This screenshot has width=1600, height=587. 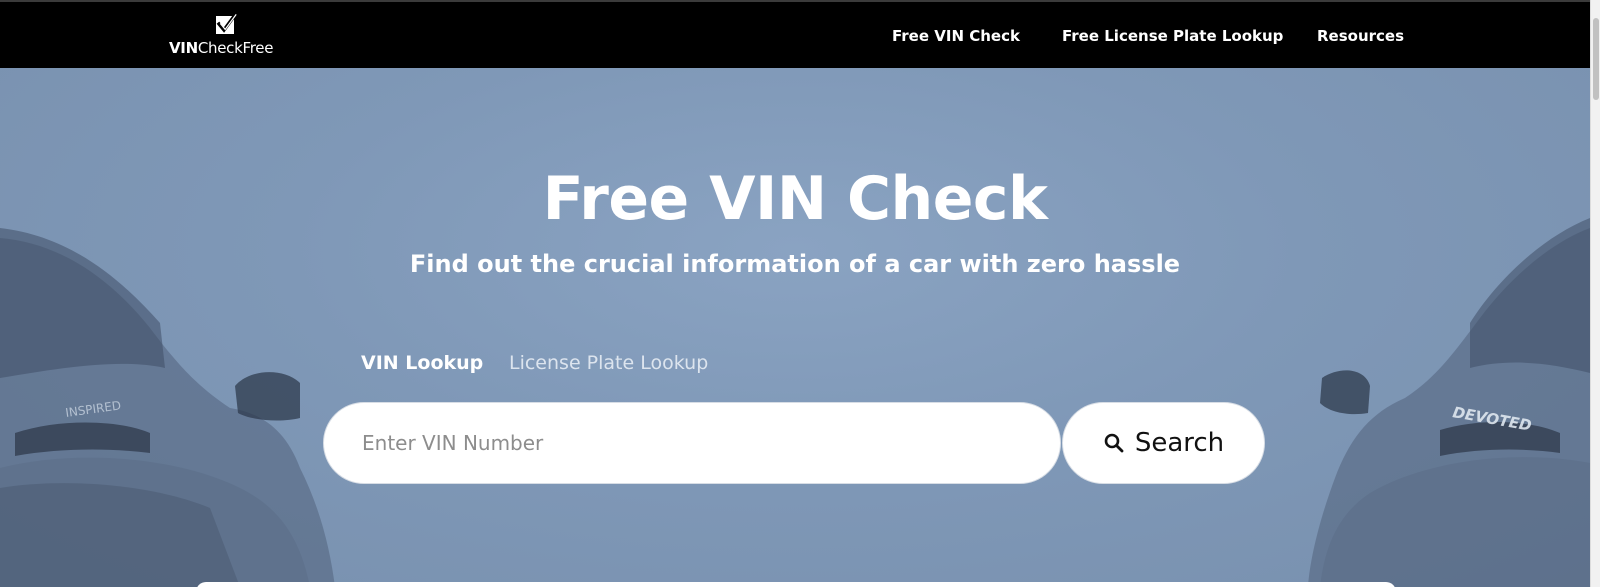 What do you see at coordinates (1360, 36) in the screenshot?
I see `nav-resources: Resources` at bounding box center [1360, 36].